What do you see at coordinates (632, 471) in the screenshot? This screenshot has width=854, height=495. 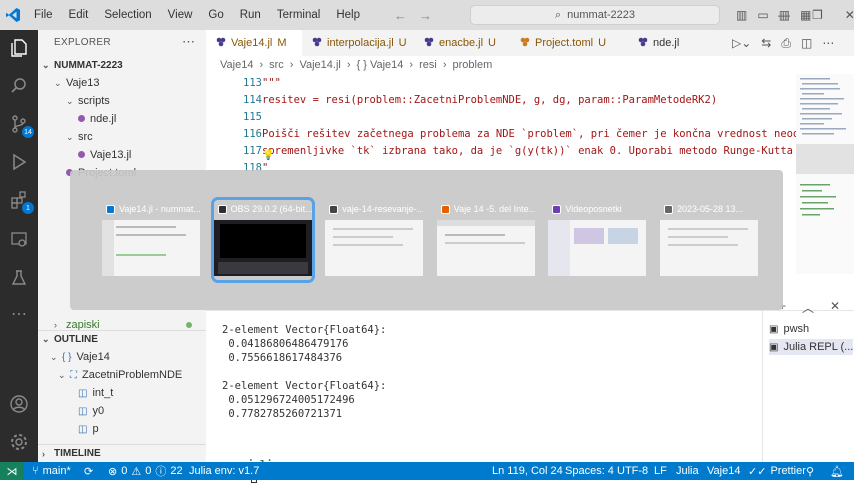 I see `encoding-status: UTF-8` at bounding box center [632, 471].